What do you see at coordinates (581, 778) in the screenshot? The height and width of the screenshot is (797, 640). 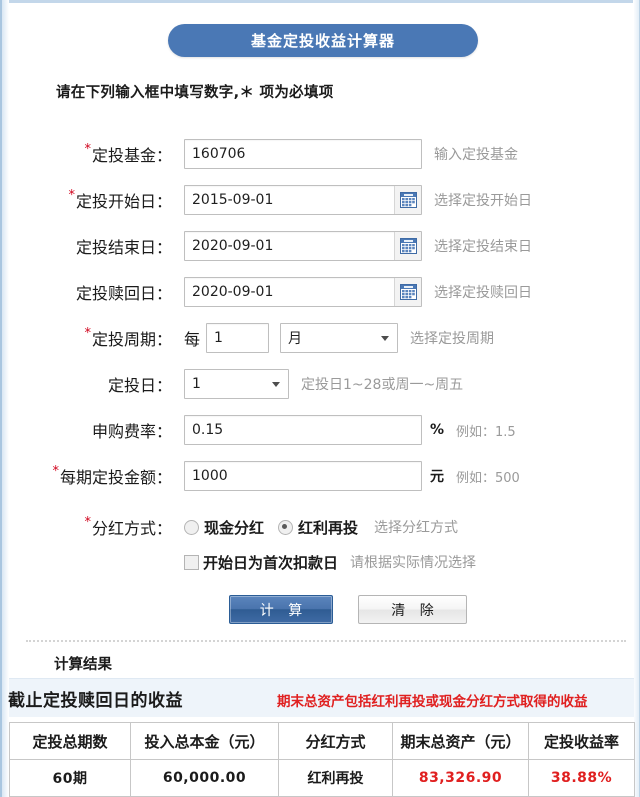 I see `cell-return-rate: 38.88%` at bounding box center [581, 778].